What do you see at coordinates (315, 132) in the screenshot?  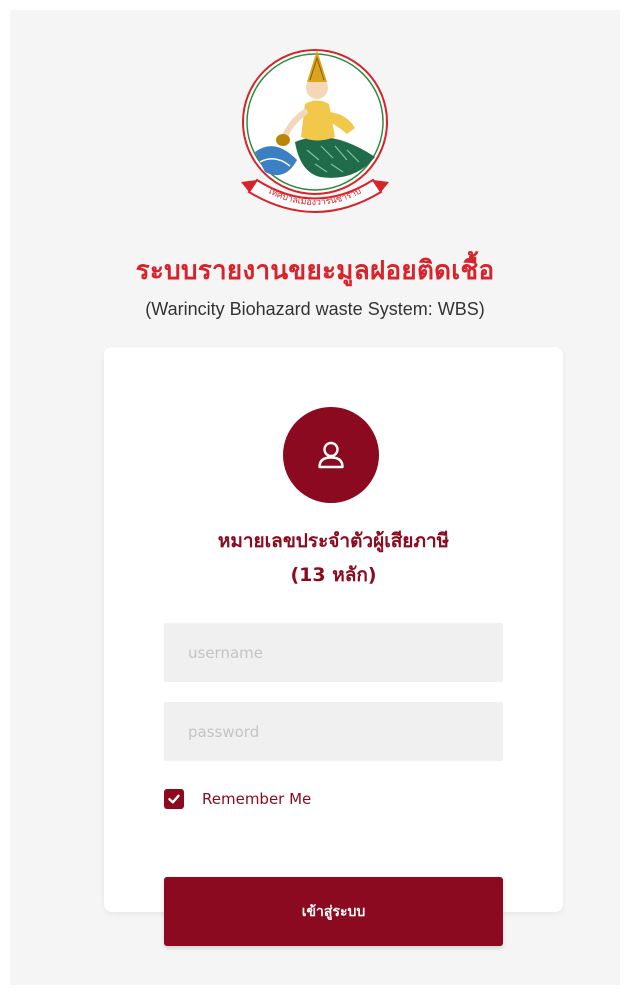 I see `municipal-seal-icon: เทศบาลเมืองวารินชำราบ` at bounding box center [315, 132].